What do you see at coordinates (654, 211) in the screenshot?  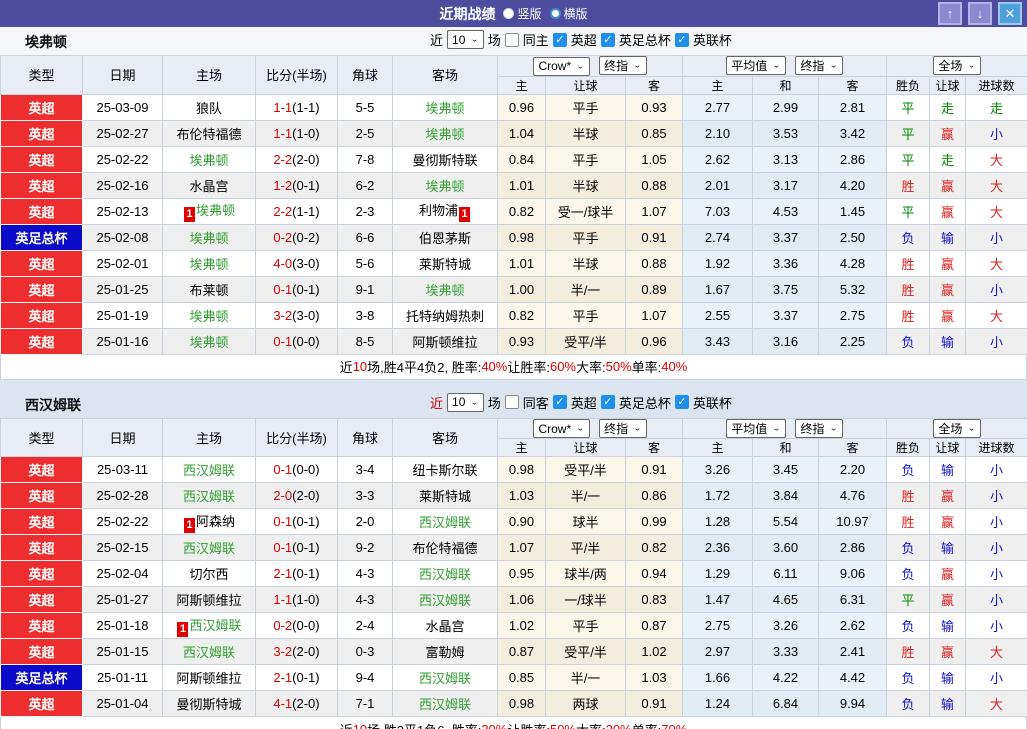 I see `odds-away: 1.07` at bounding box center [654, 211].